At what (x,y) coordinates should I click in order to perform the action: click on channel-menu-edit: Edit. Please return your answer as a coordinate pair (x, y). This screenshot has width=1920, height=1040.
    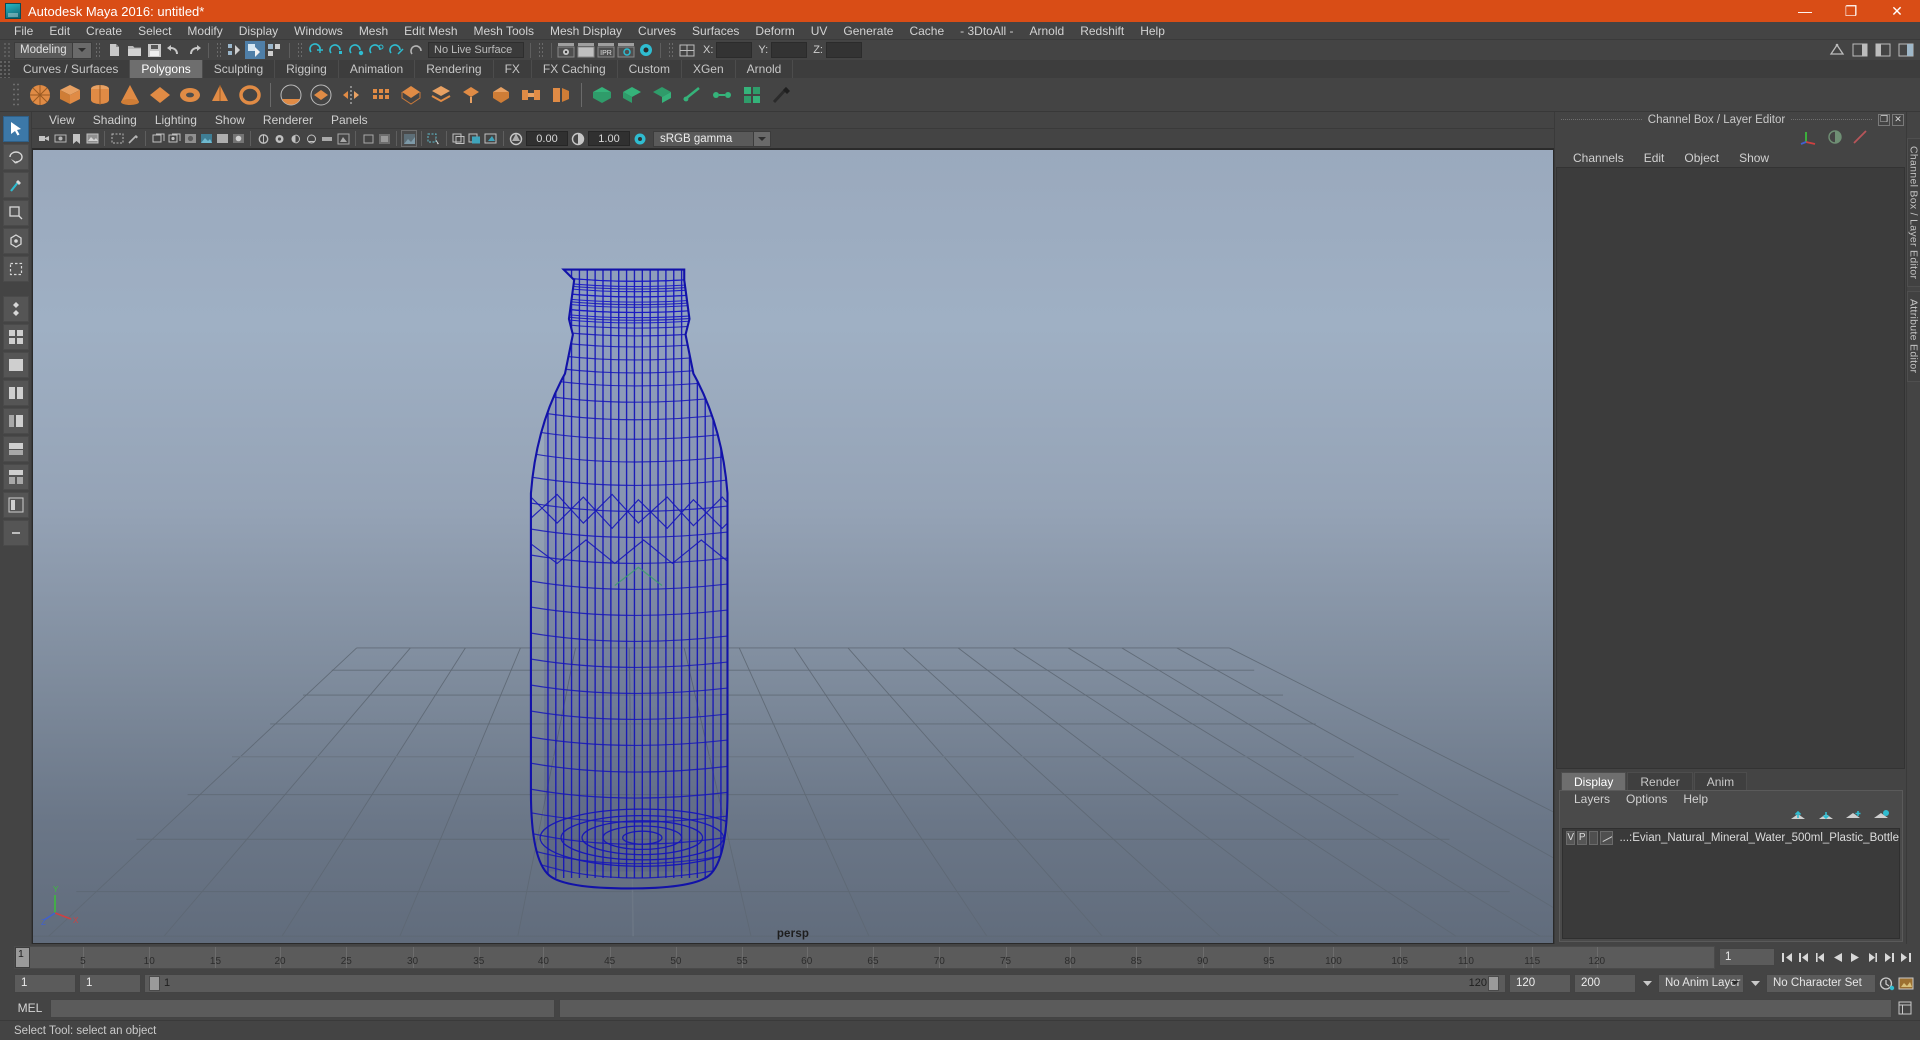
    Looking at the image, I should click on (1654, 158).